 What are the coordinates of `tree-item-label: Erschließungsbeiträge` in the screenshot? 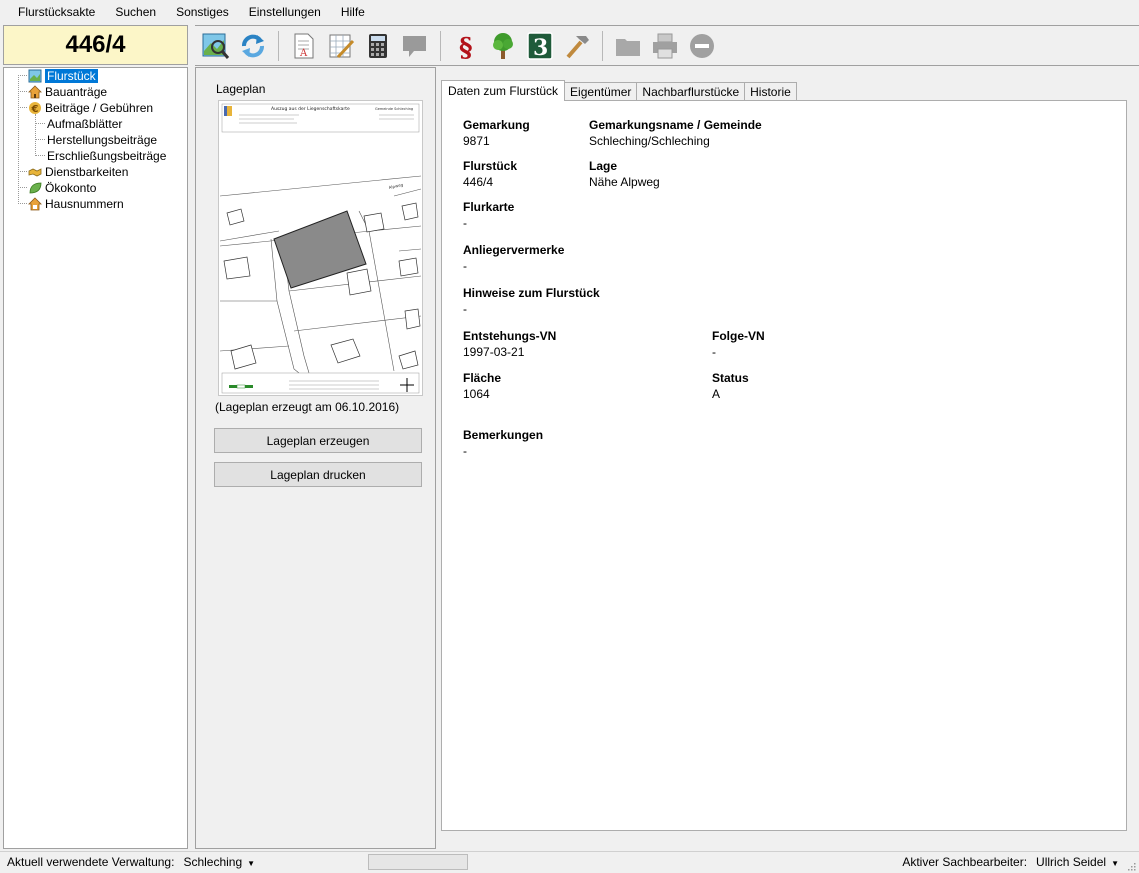 It's located at (107, 156).